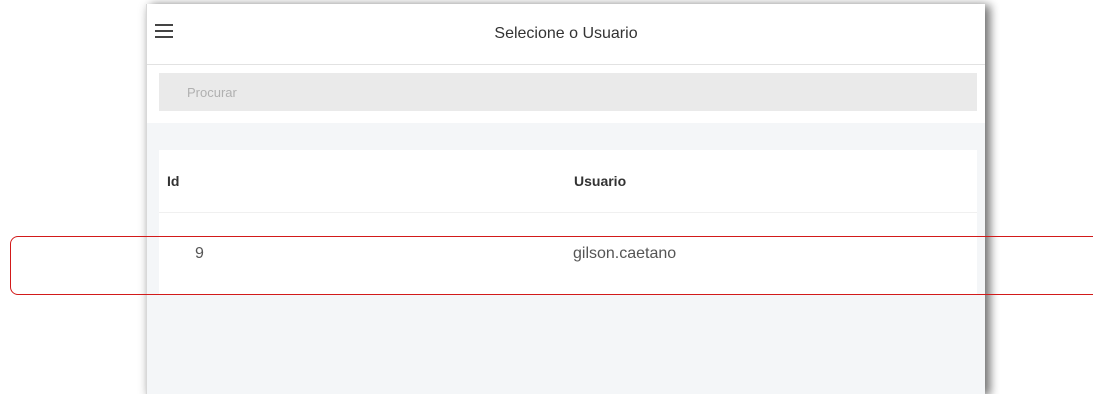  I want to click on title-bar: Selecione o Usuario, so click(566, 34).